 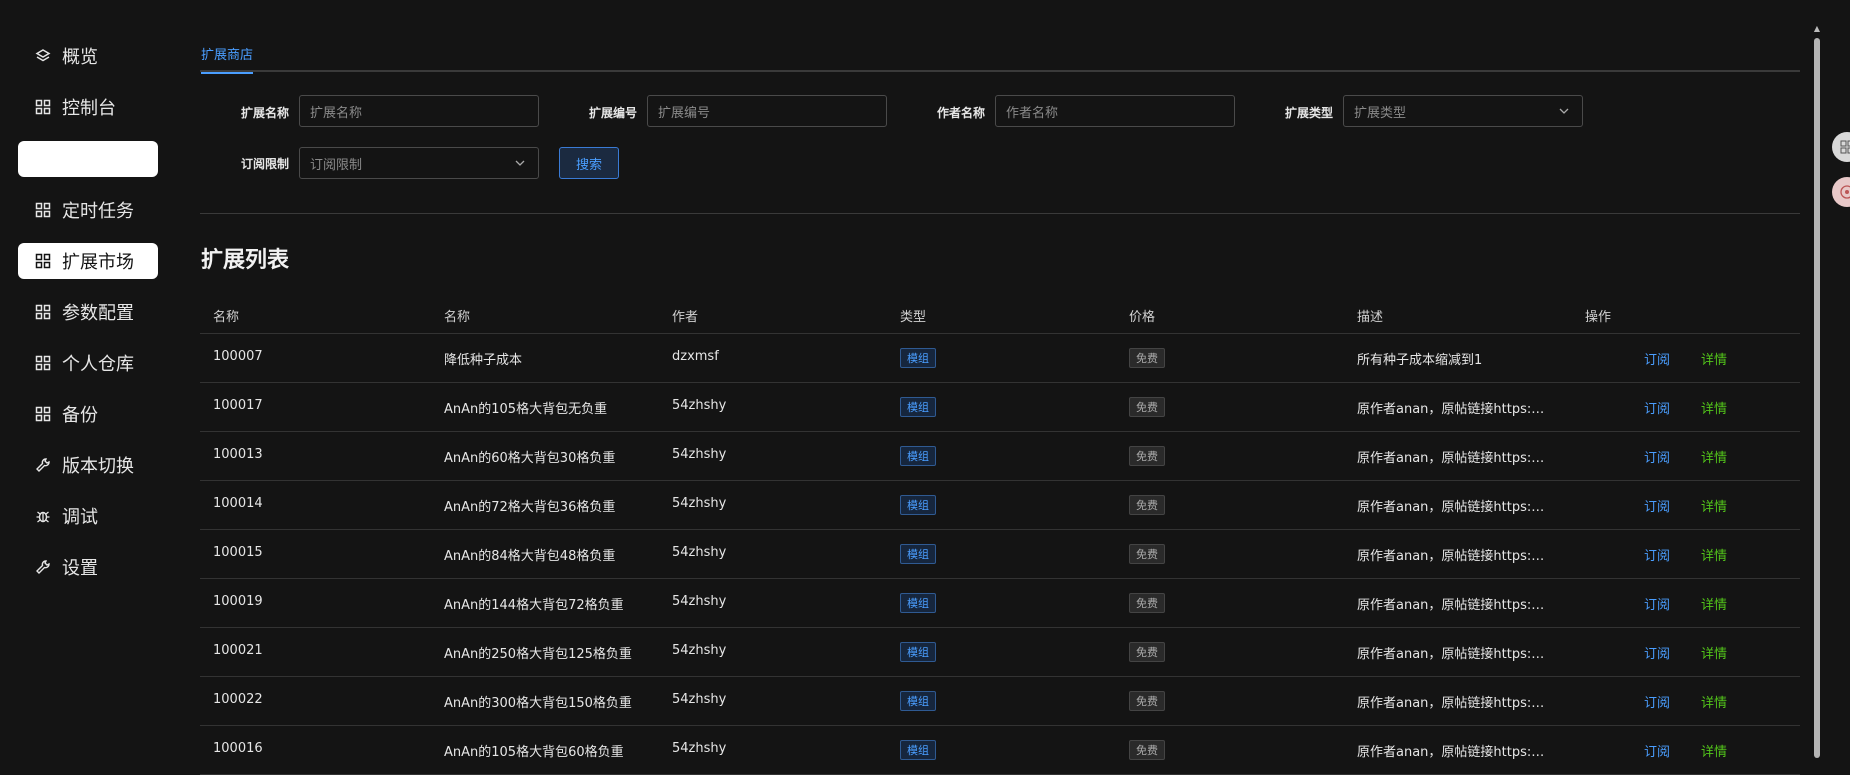 What do you see at coordinates (88, 56) in the screenshot?
I see `sidebar-item-0: 概览` at bounding box center [88, 56].